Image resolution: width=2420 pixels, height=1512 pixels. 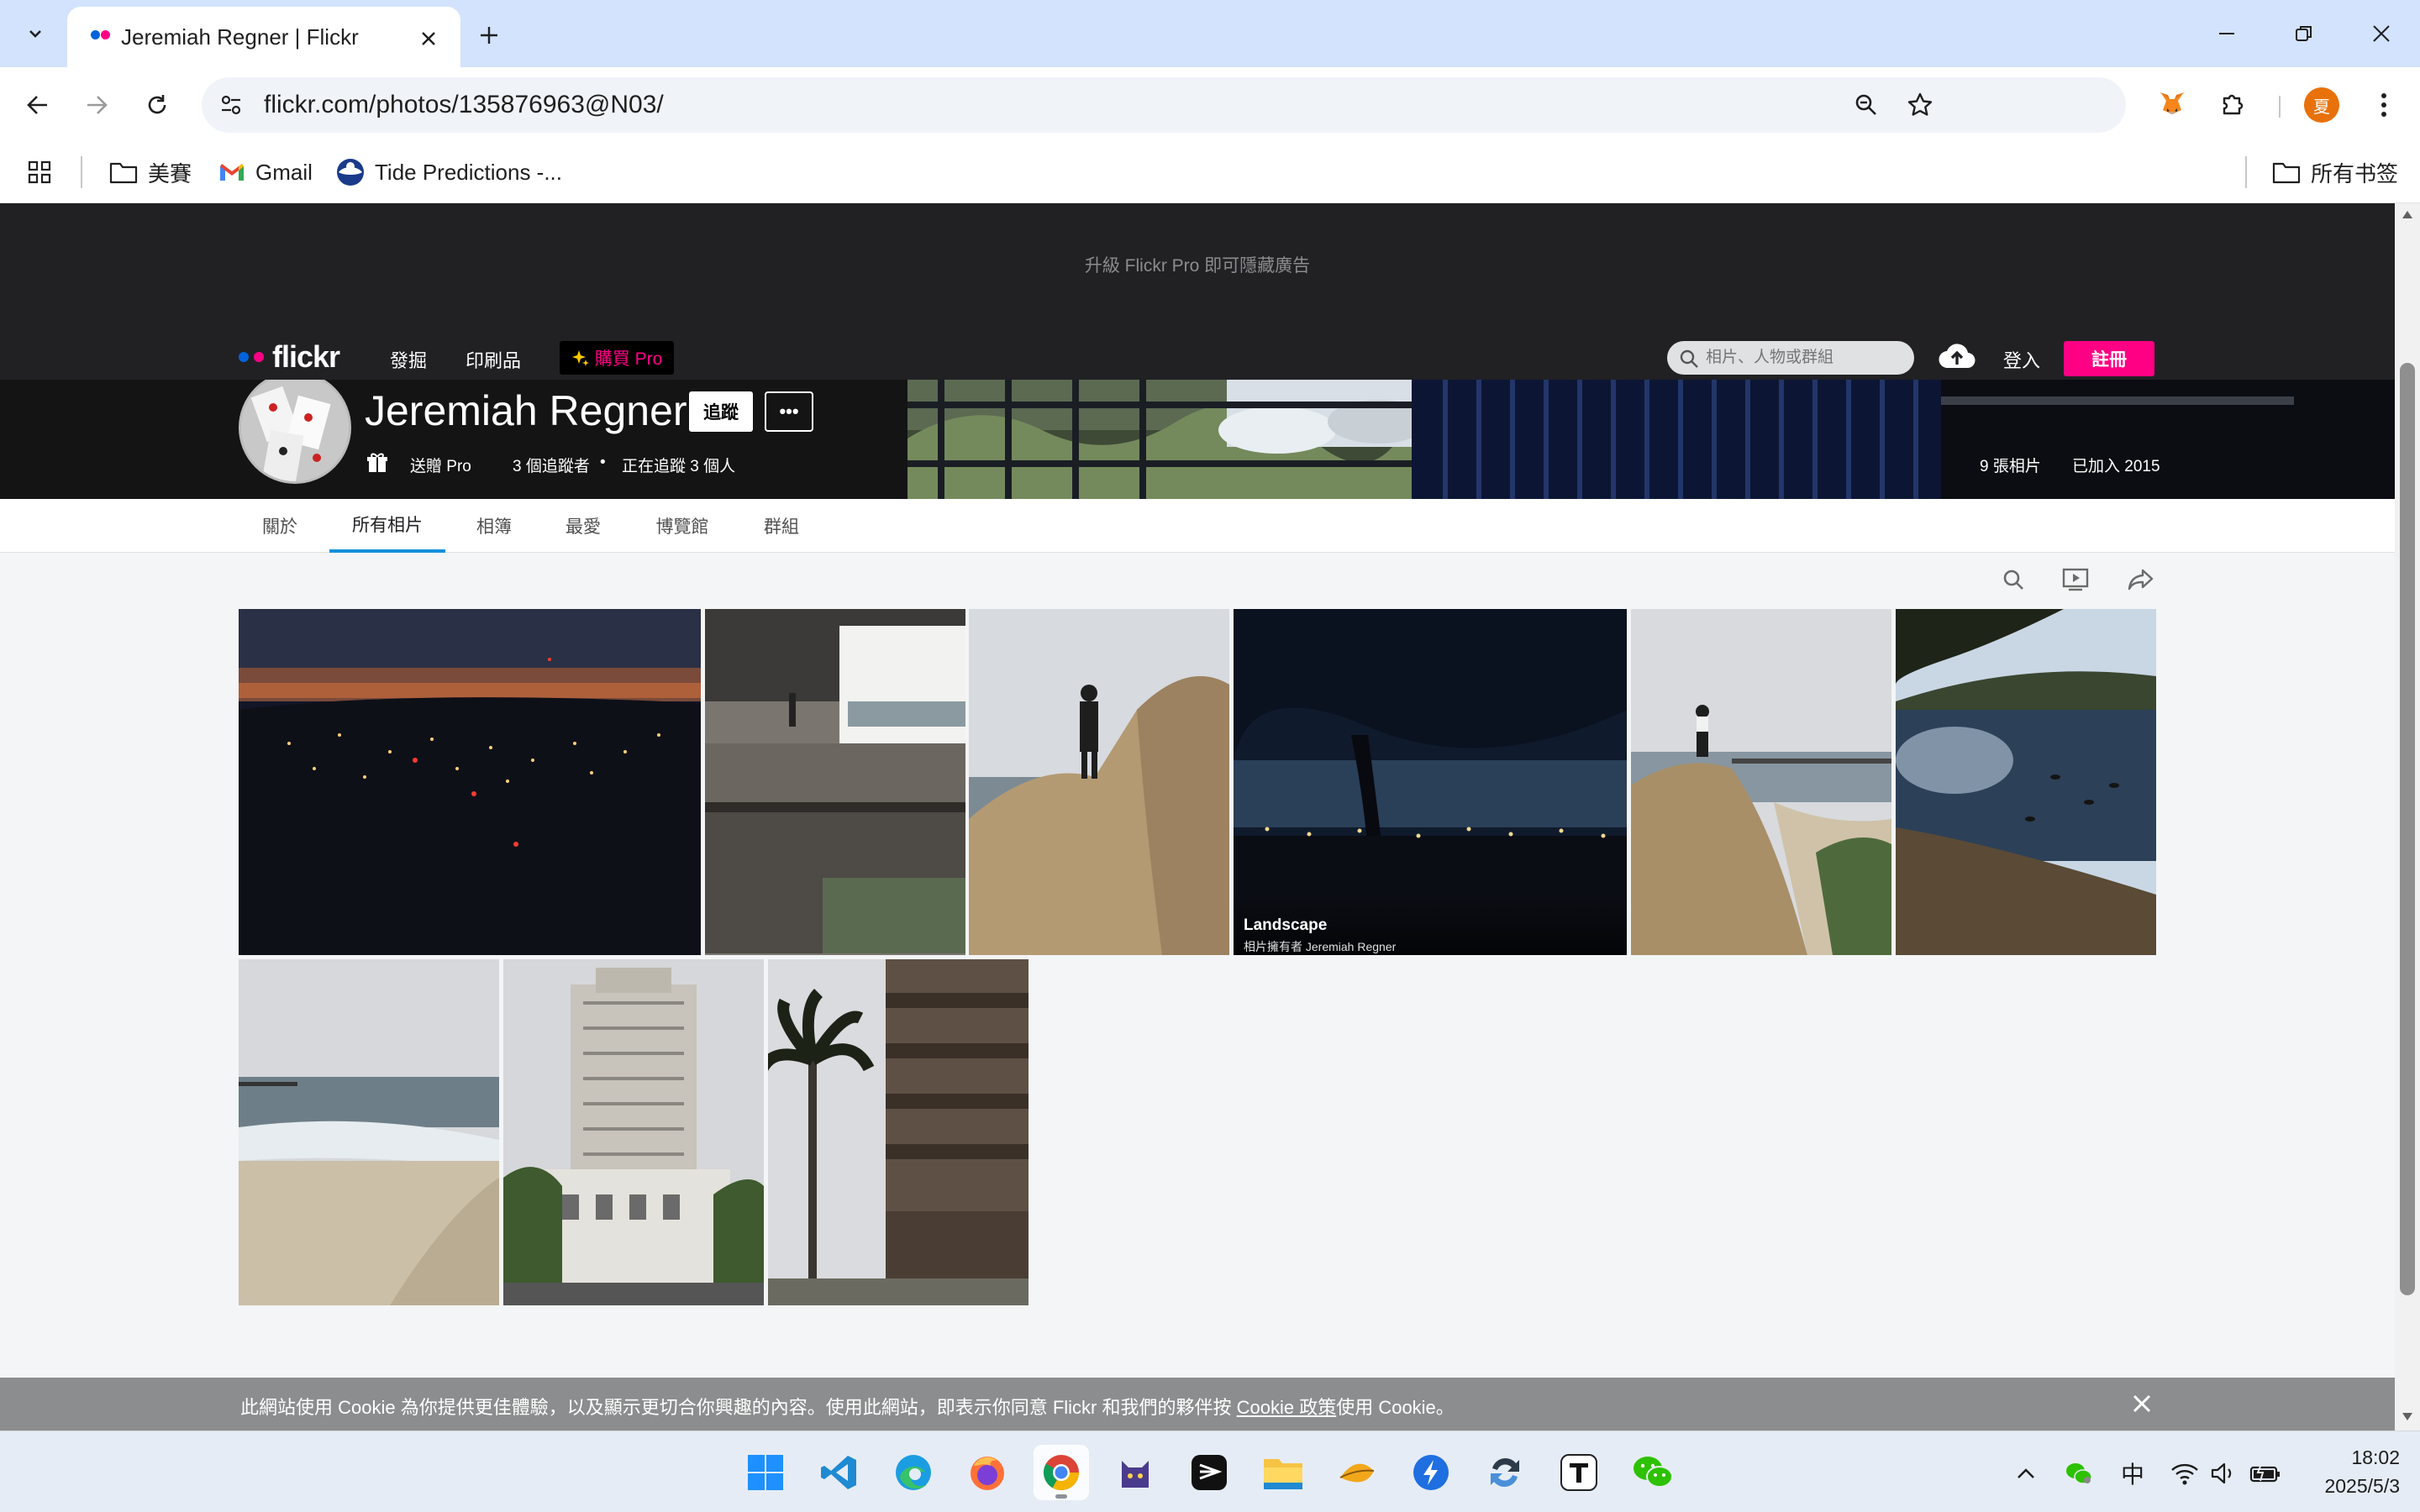 I want to click on taskbar-cat-app, so click(x=1135, y=1472).